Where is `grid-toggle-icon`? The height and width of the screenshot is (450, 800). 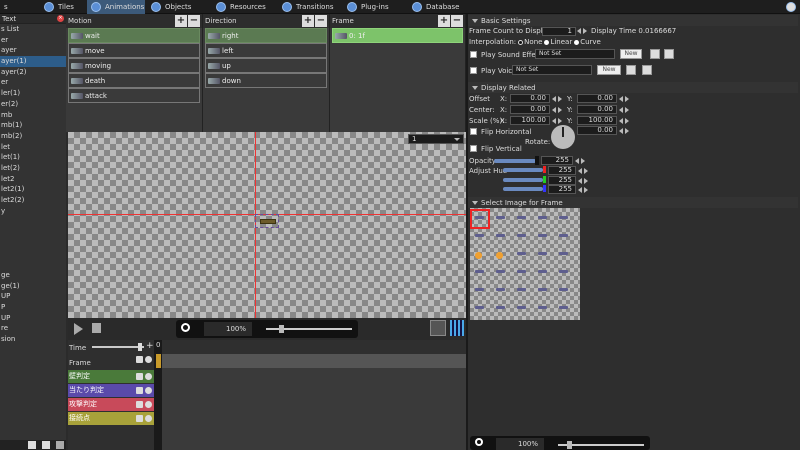
grid-toggle-icon is located at coordinates (457, 328).